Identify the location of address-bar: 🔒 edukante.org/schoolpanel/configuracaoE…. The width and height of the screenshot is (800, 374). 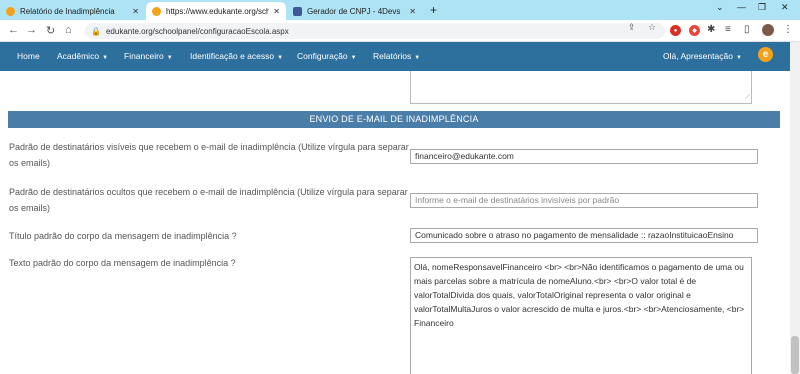
(375, 31).